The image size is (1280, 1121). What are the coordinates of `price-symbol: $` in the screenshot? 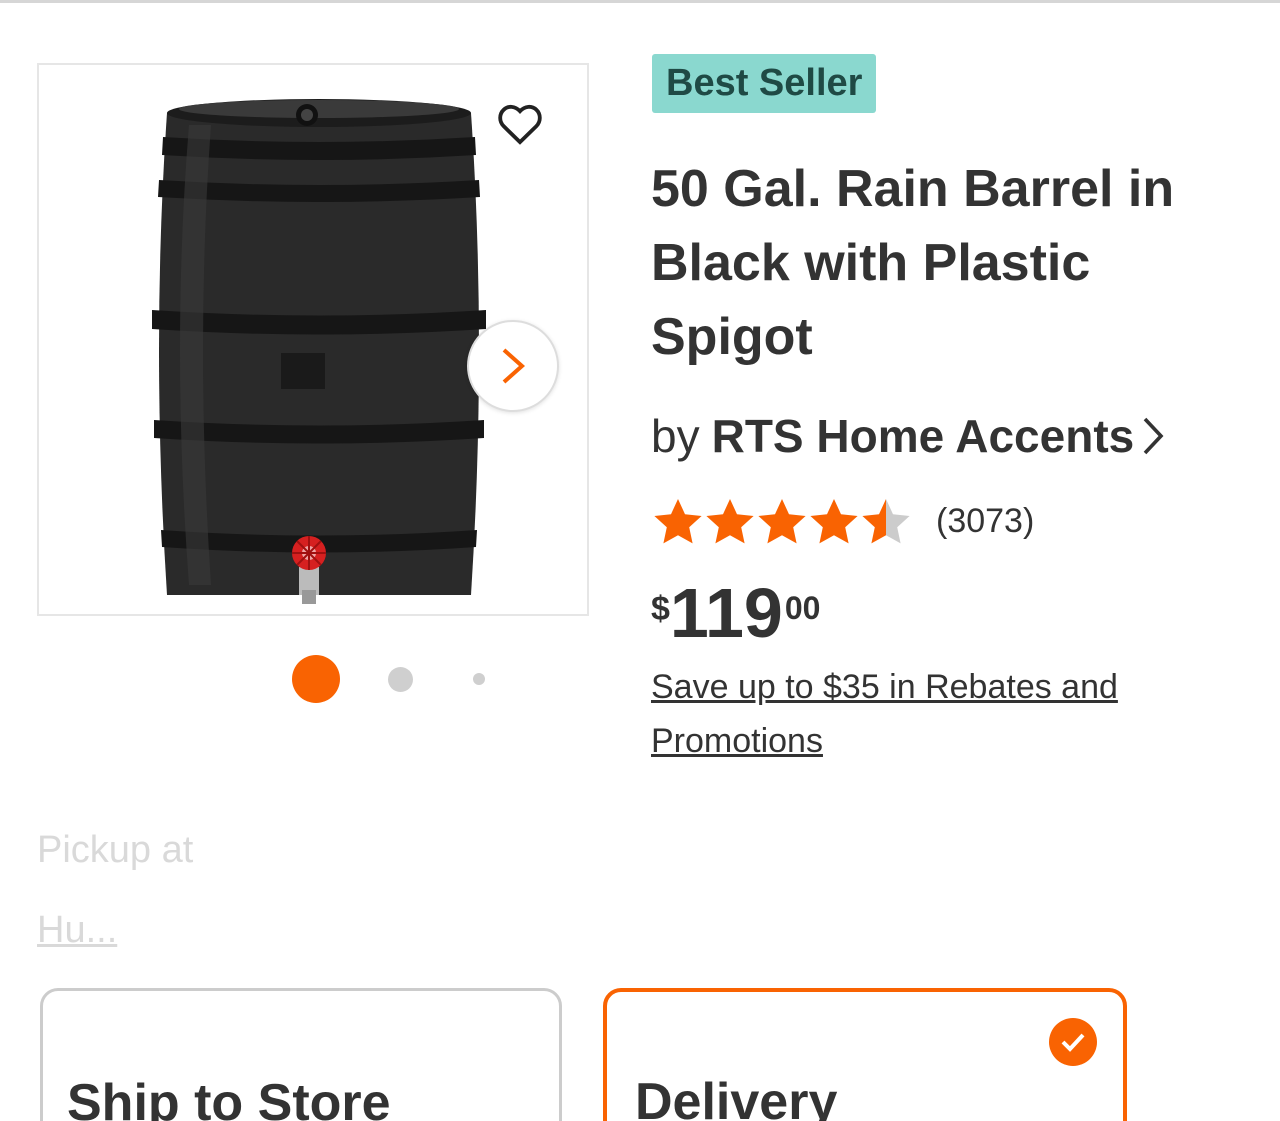 It's located at (660, 609).